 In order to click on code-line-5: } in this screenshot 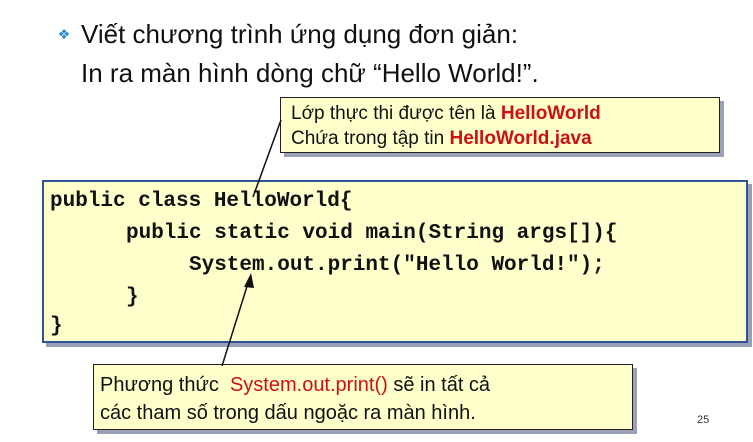, I will do `click(56, 326)`.